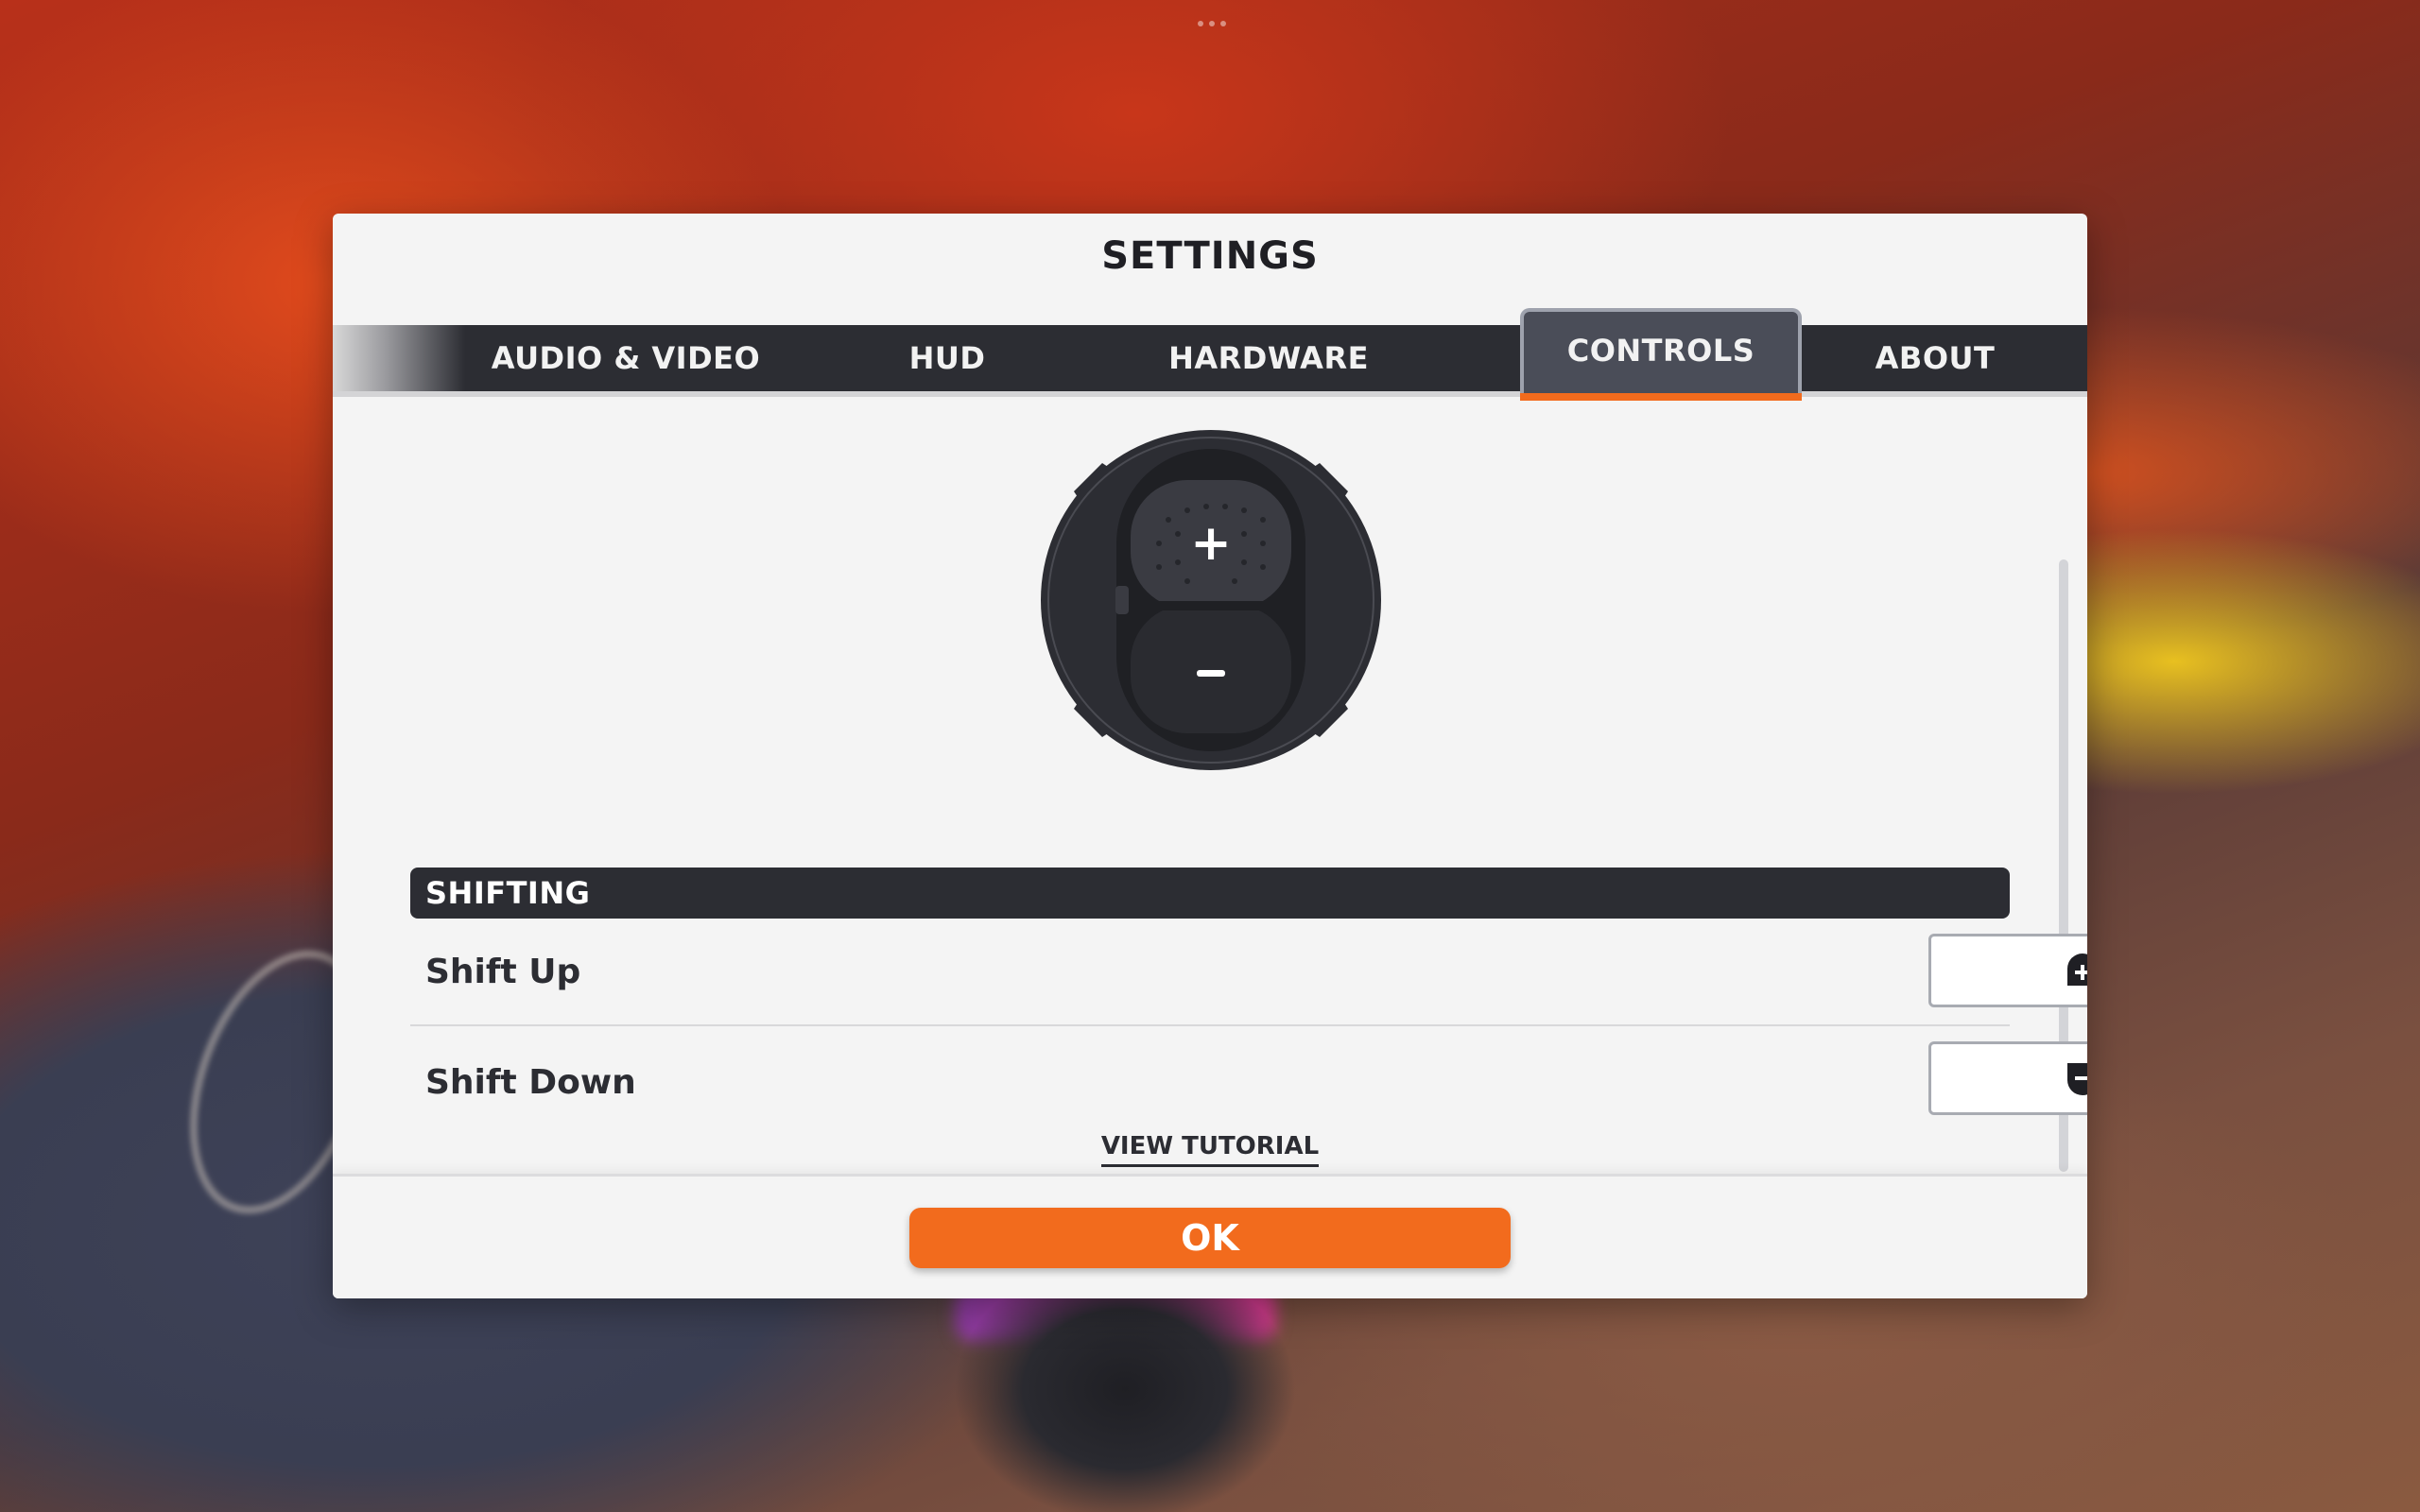 The height and width of the screenshot is (1512, 2420). What do you see at coordinates (1211, 600) in the screenshot?
I see `controller-icon: +` at bounding box center [1211, 600].